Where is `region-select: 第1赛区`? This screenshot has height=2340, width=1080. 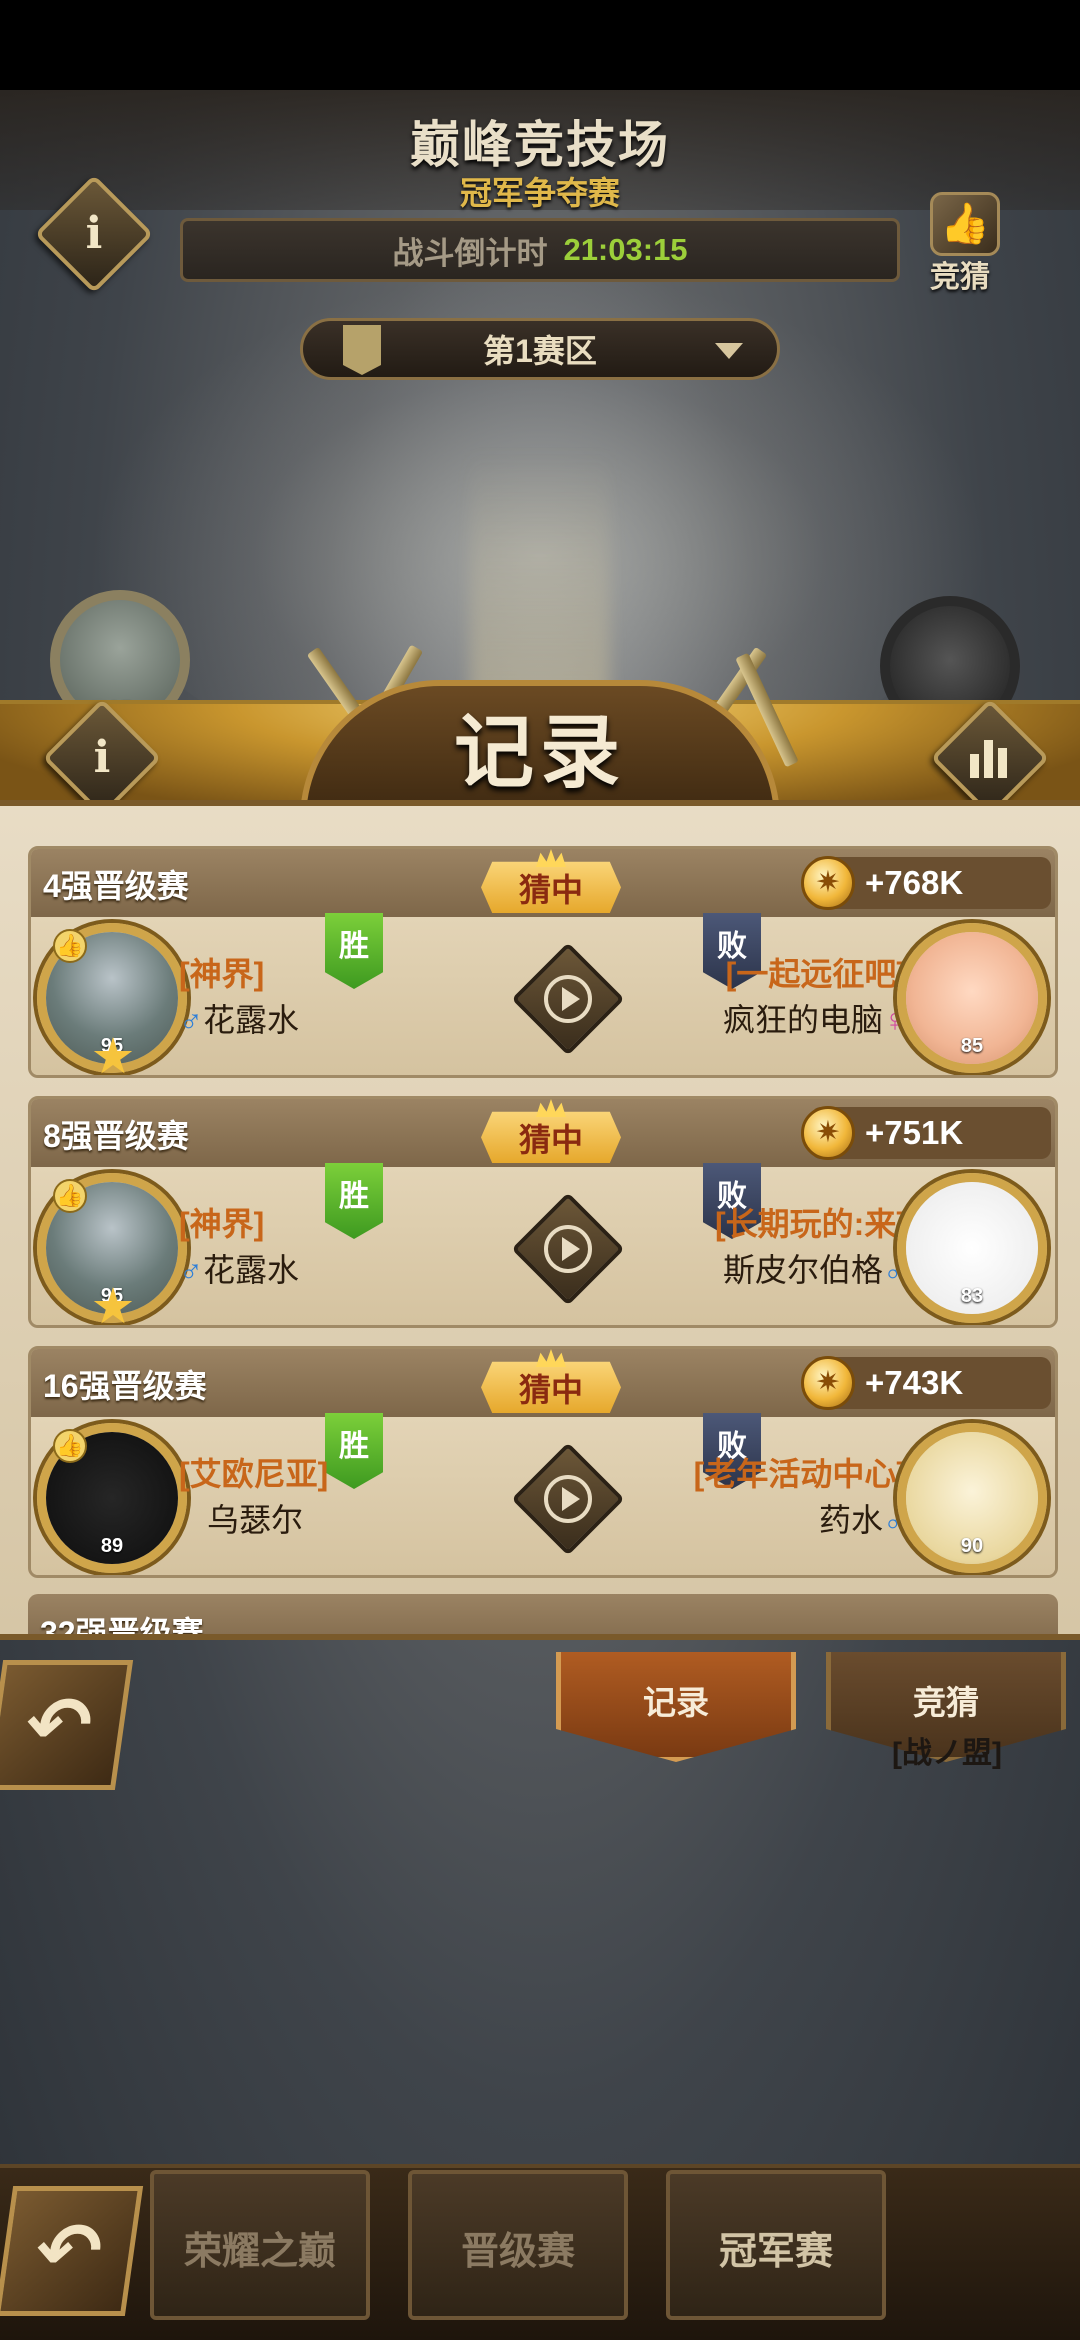 region-select: 第1赛区 is located at coordinates (540, 349).